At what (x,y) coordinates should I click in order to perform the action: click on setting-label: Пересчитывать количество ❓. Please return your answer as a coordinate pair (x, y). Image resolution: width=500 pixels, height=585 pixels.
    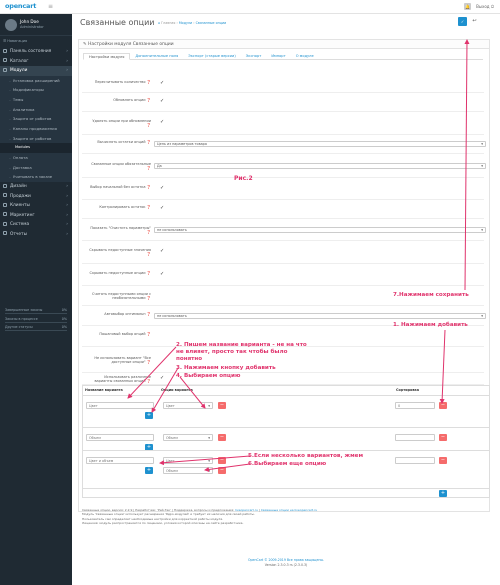
    Looking at the image, I should click on (122, 82).